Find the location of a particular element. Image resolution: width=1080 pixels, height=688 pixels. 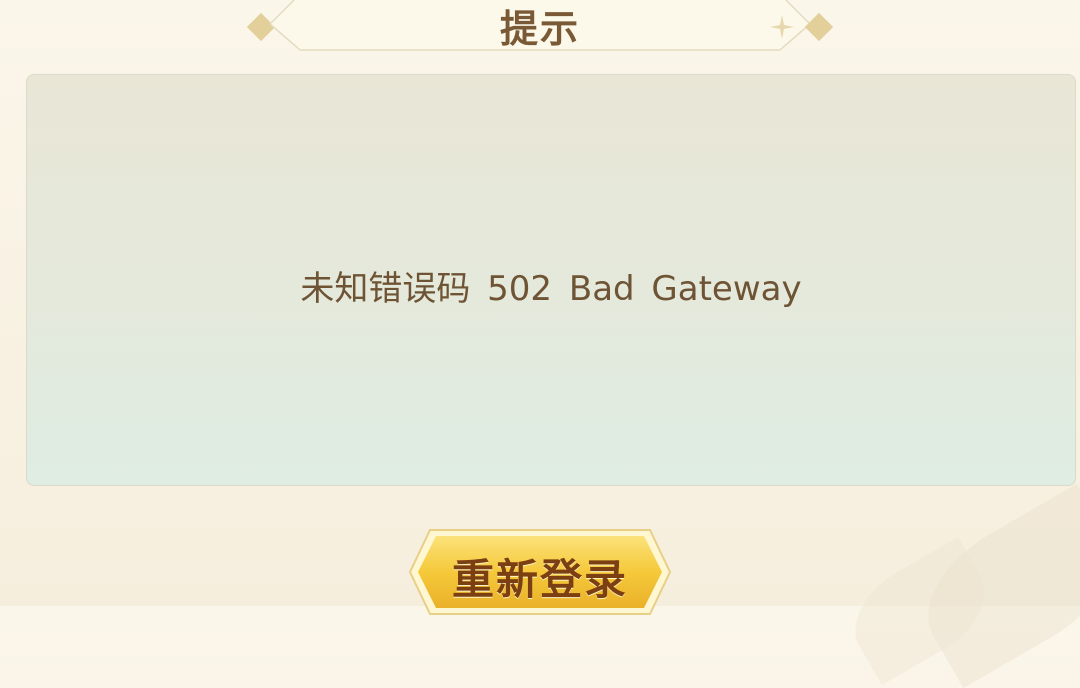

title-banner: 提示 is located at coordinates (540, 27).